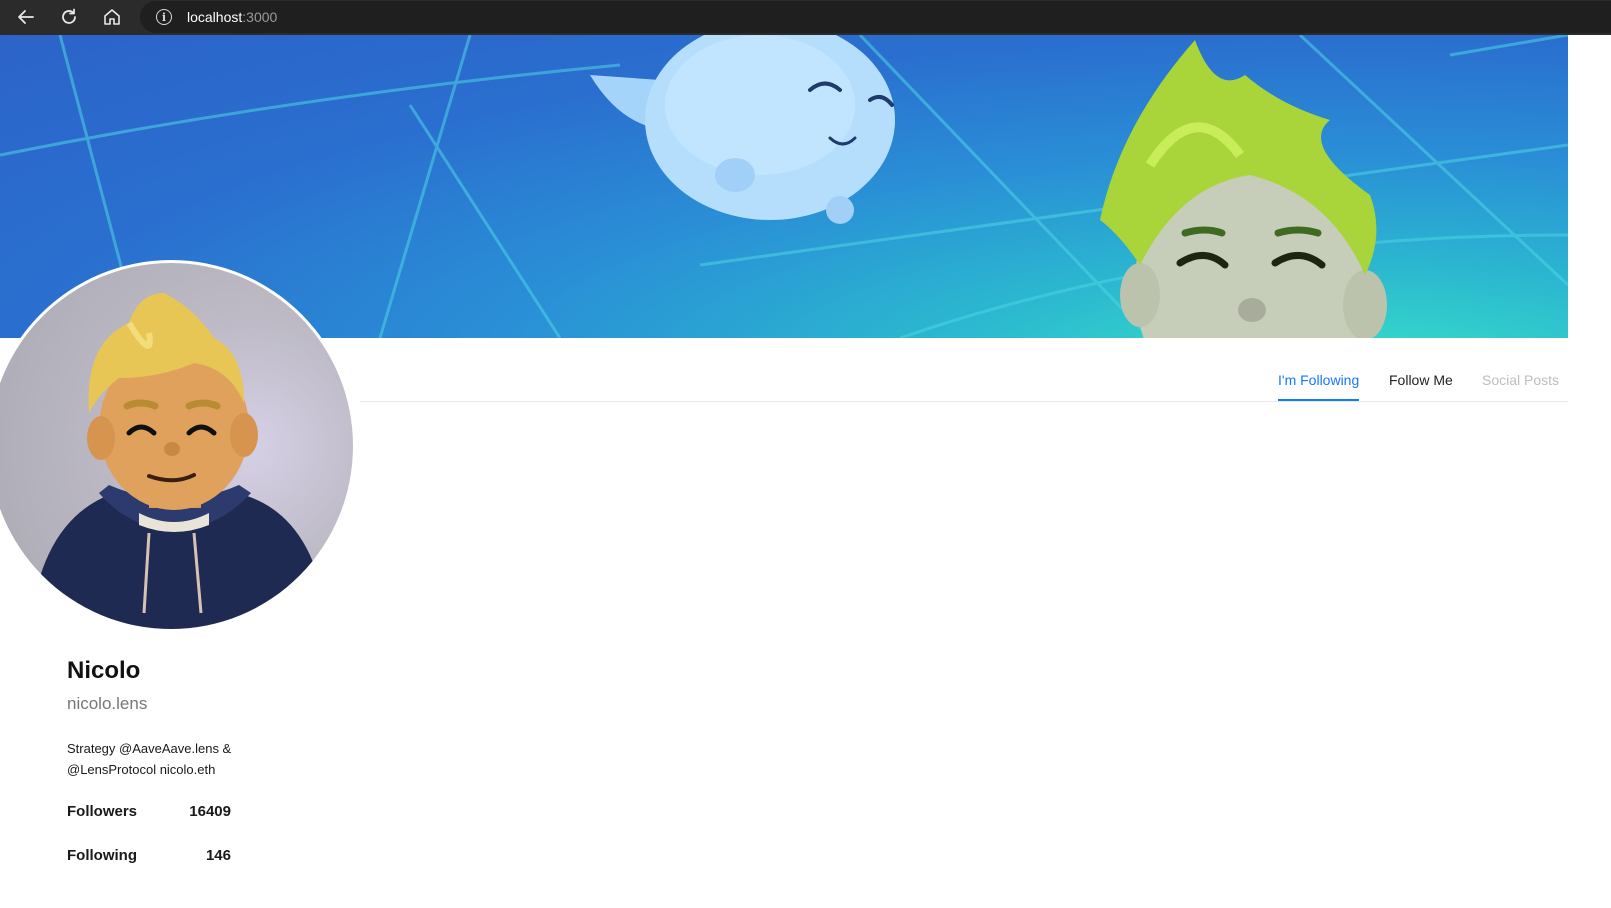  What do you see at coordinates (69, 17) in the screenshot?
I see `reload-icon` at bounding box center [69, 17].